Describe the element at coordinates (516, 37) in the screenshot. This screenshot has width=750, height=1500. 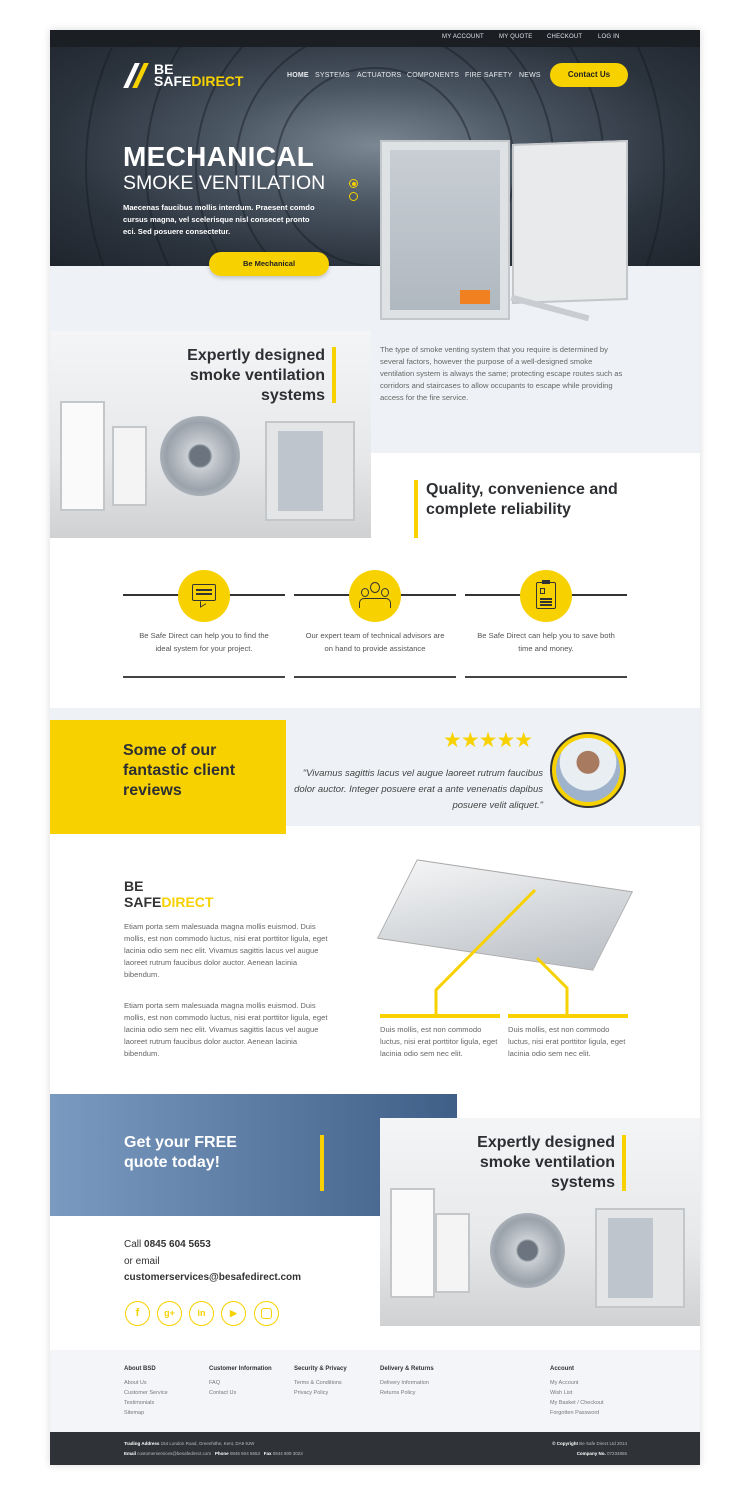
I see `my-quote-link: MY QUOTE` at that location.